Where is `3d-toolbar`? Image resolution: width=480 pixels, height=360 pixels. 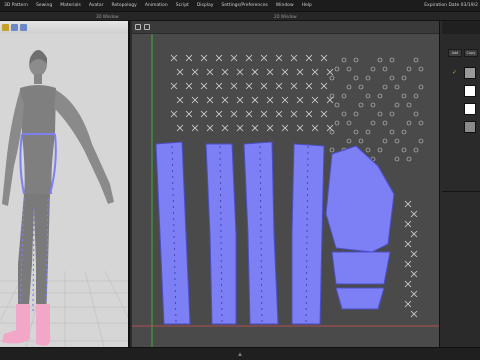
3d-toolbar is located at coordinates (64, 27).